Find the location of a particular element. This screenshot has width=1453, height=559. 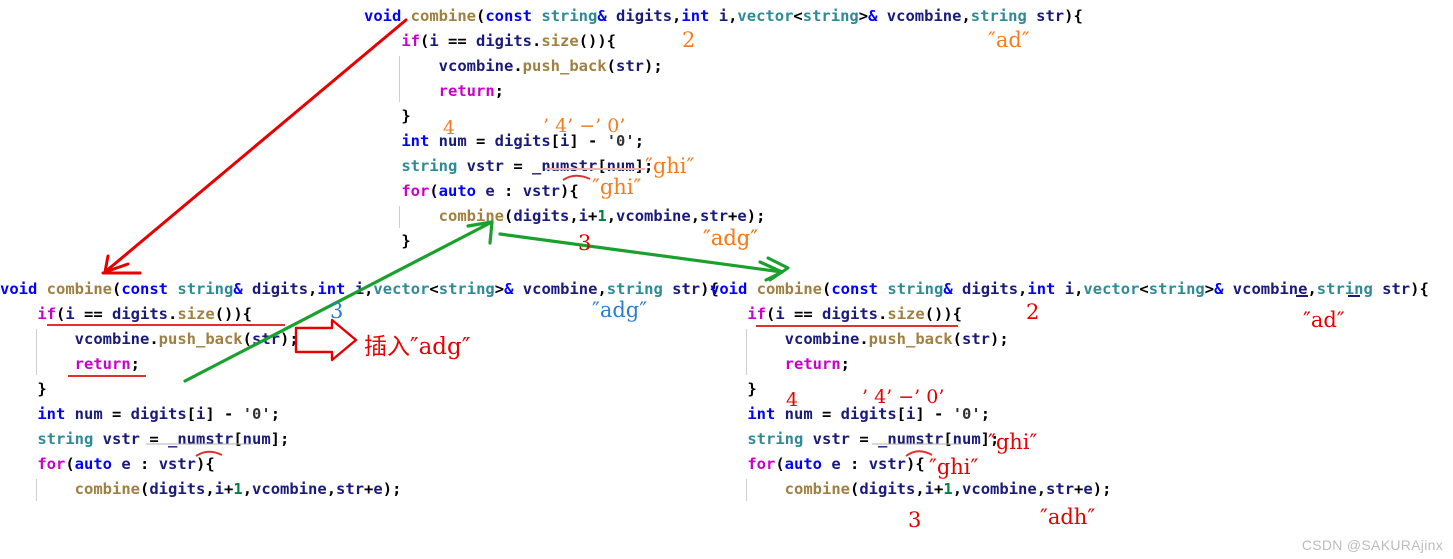

green-arrow-top-to-right is located at coordinates (644, 257).